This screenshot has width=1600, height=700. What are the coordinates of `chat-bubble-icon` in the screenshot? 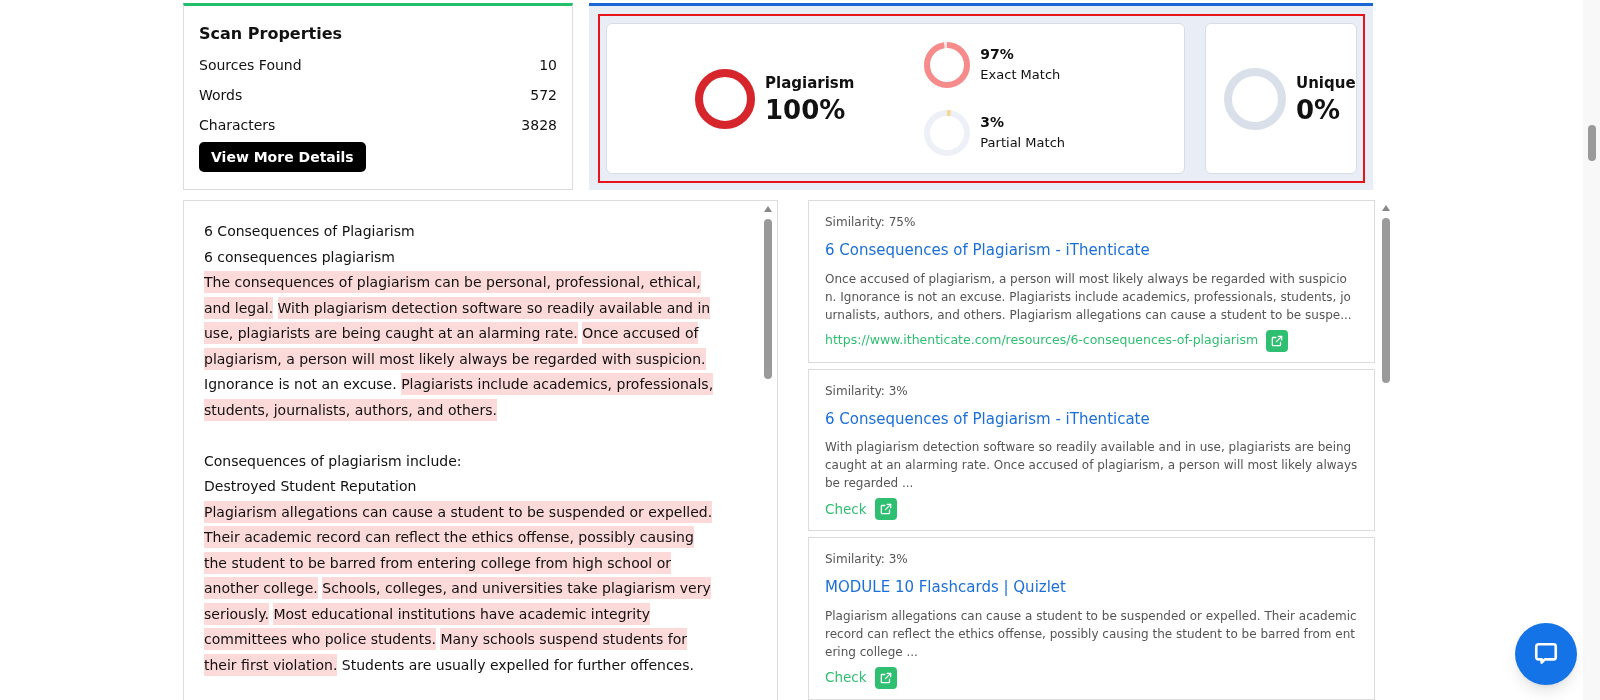 It's located at (1546, 654).